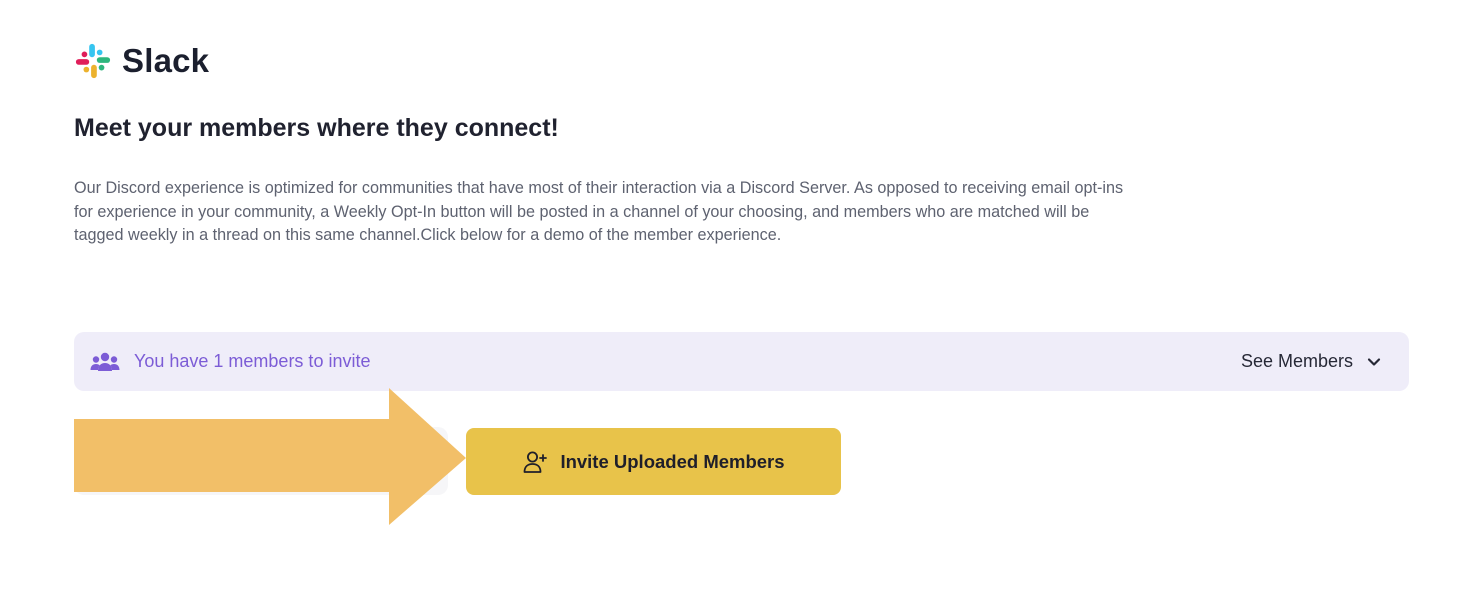  What do you see at coordinates (1374, 361) in the screenshot?
I see `chevron-down-icon` at bounding box center [1374, 361].